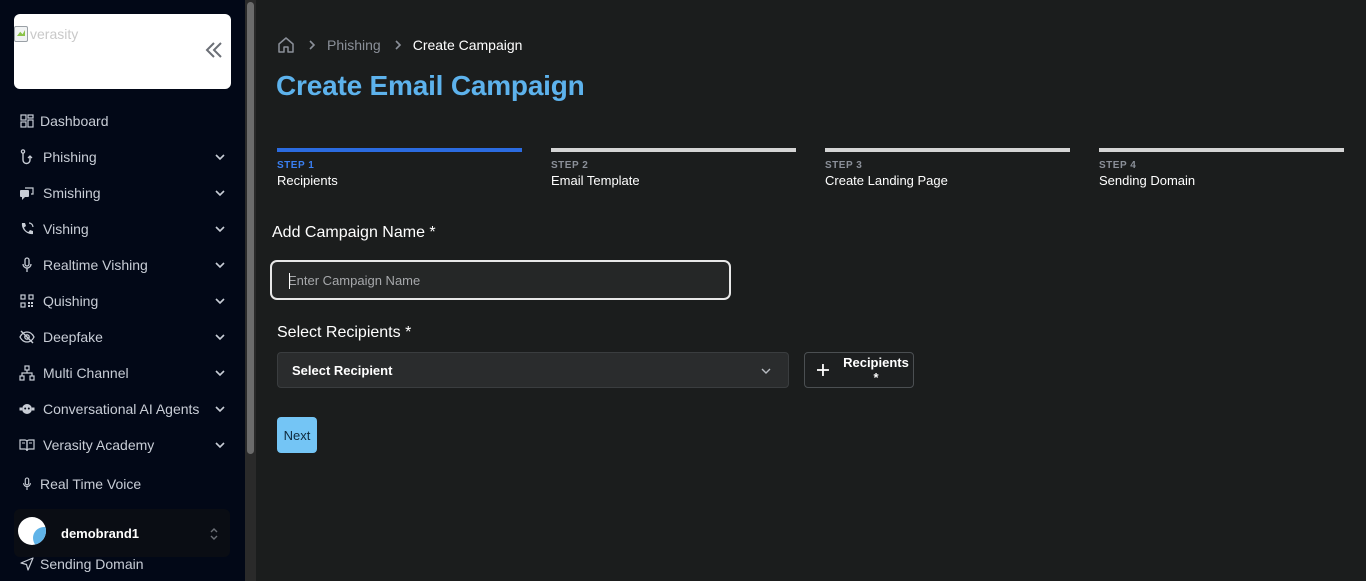 The width and height of the screenshot is (1366, 581). Describe the element at coordinates (844, 165) in the screenshot. I see `step-number: STEP 3` at that location.